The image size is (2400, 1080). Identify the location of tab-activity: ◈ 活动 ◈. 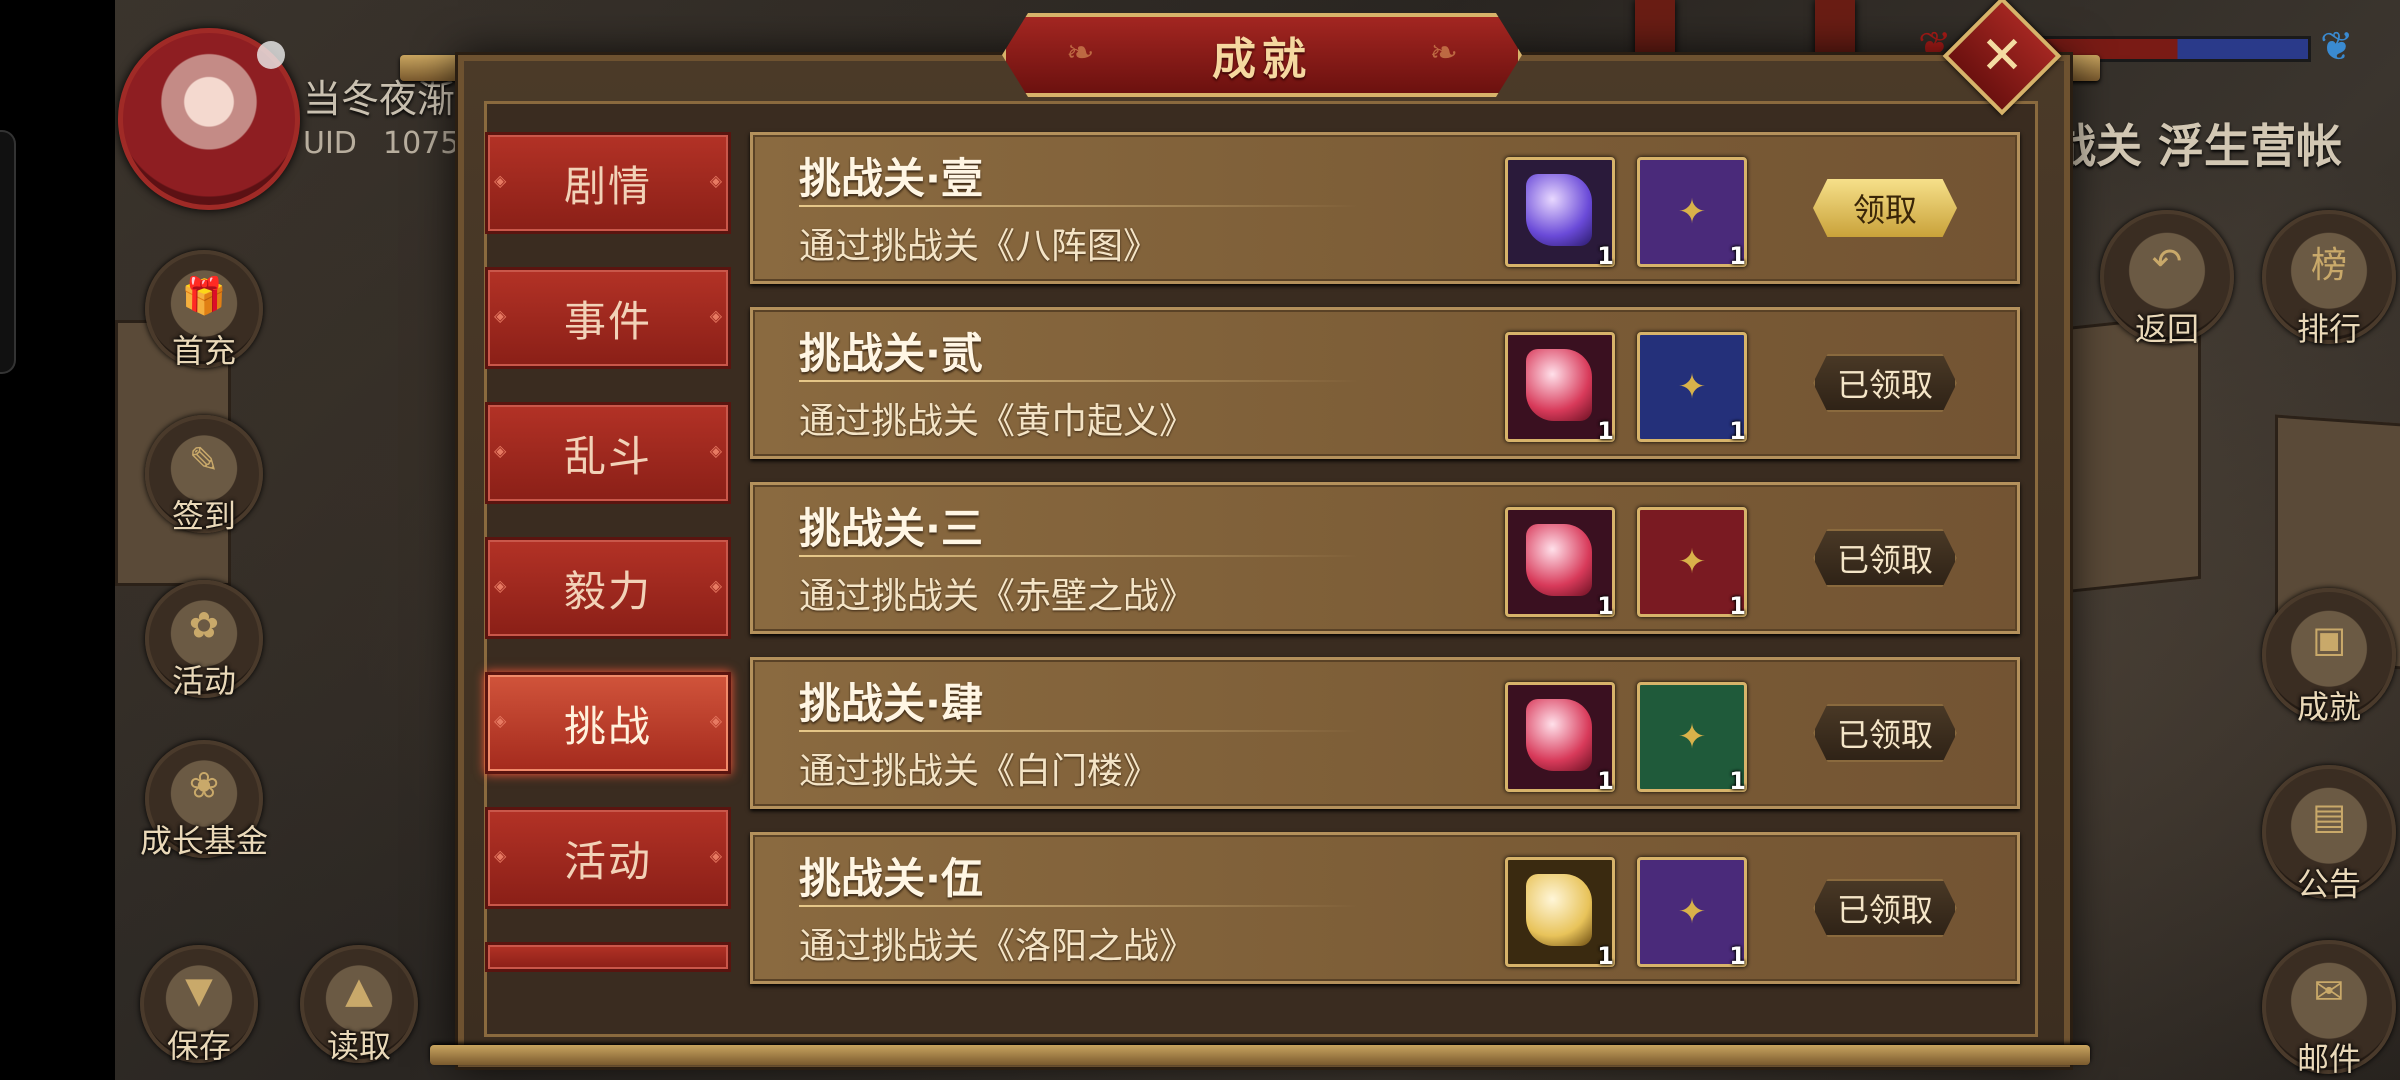
(608, 858).